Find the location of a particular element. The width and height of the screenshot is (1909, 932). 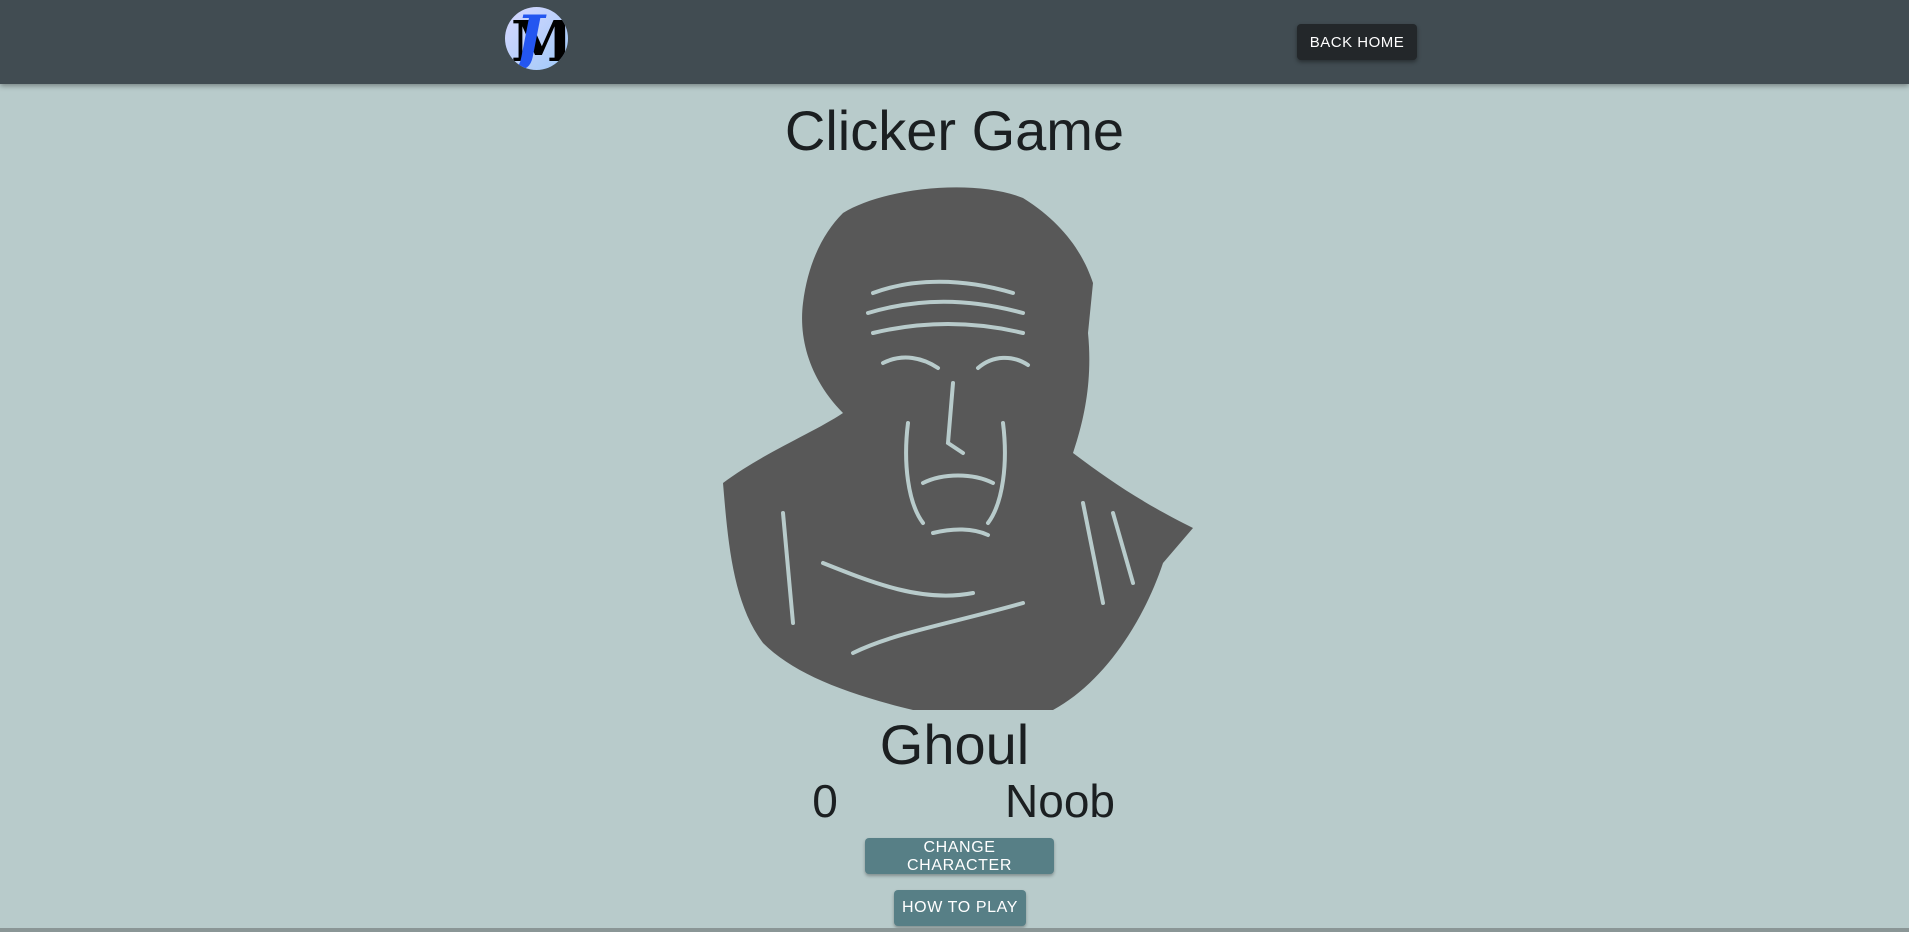

logo-letter-j: J is located at coordinates (529, 38).